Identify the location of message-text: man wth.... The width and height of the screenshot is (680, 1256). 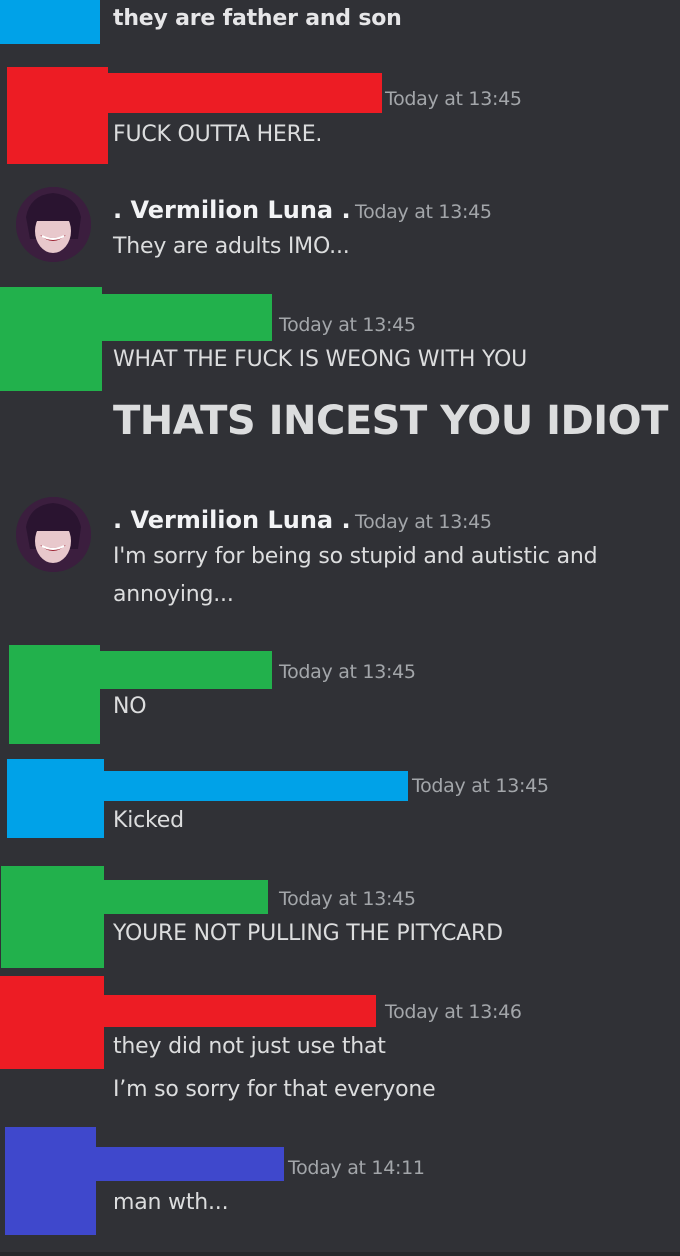
(171, 1202).